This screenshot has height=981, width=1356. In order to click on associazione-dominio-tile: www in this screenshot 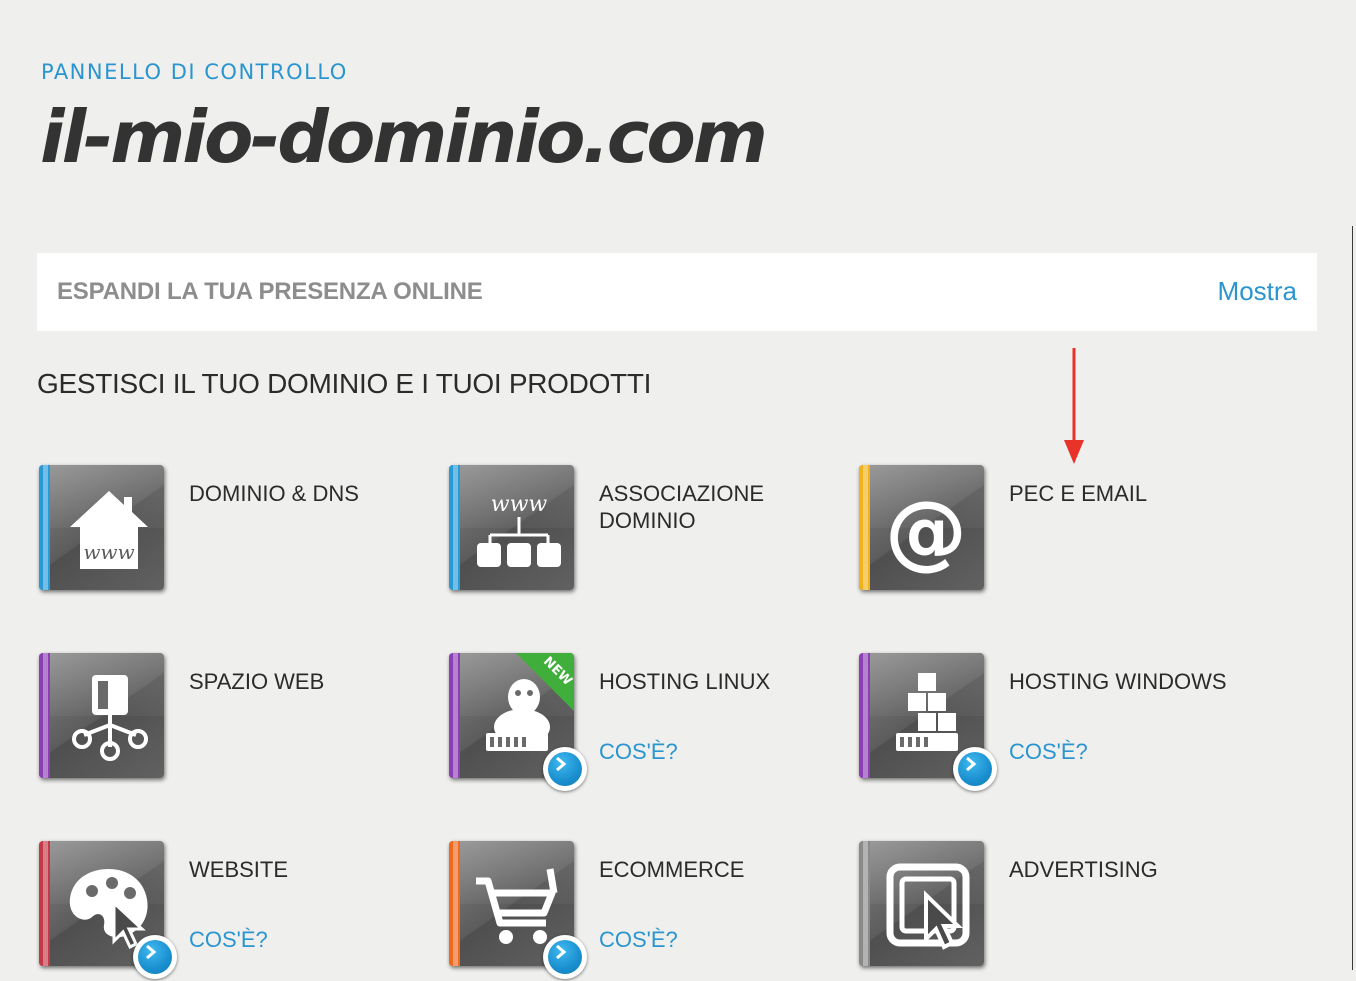, I will do `click(511, 527)`.